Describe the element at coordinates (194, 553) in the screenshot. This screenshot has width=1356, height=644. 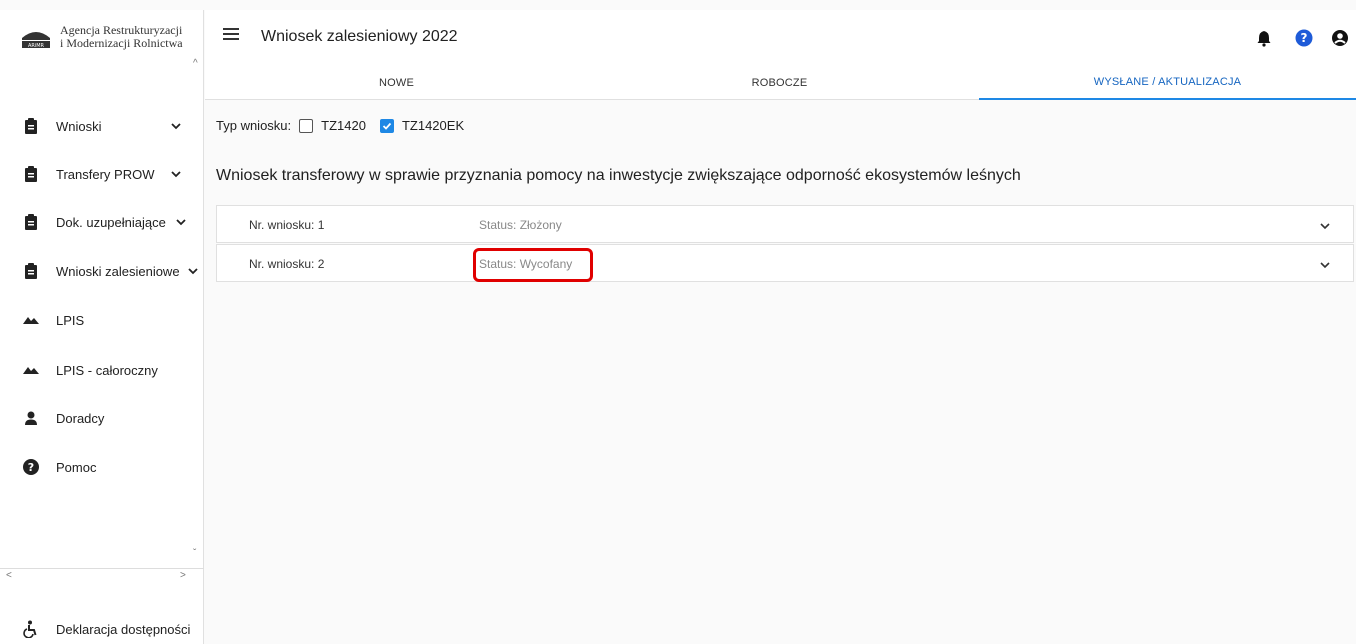
I see `scroll-down-arrow-icon: ˇ` at that location.